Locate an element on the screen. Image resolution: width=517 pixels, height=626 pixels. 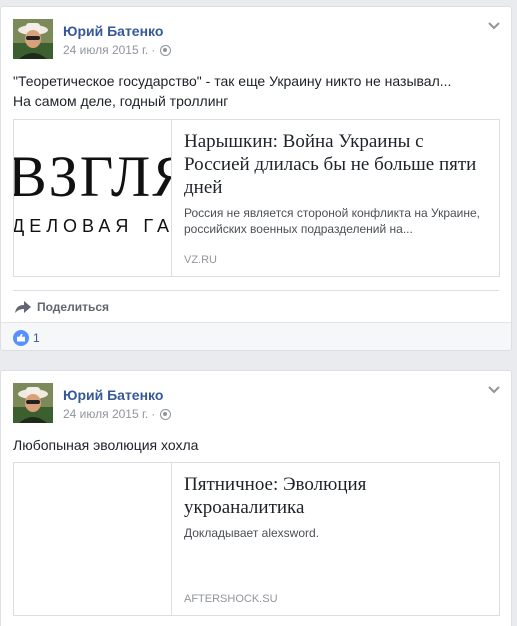
link-domain: VZ.RU is located at coordinates (200, 260).